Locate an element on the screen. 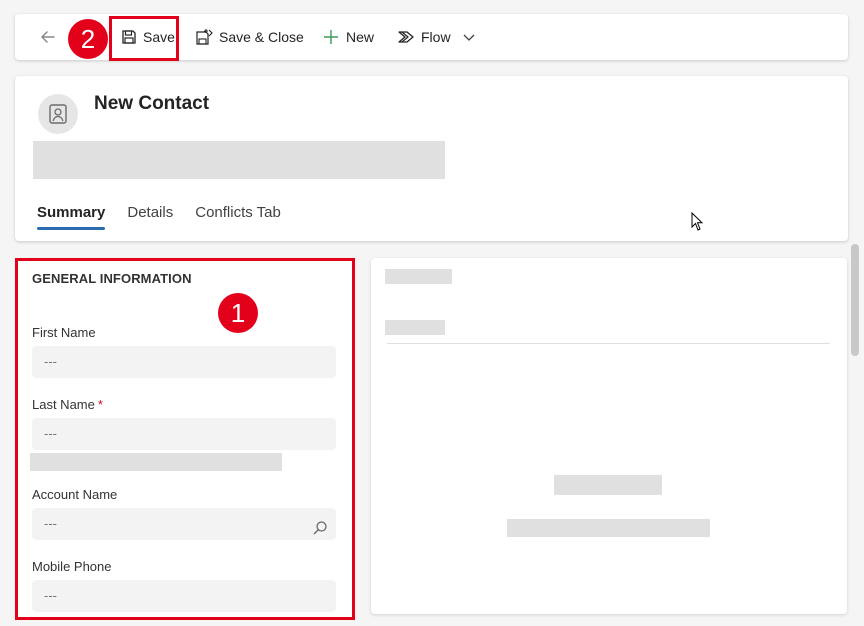 Image resolution: width=864 pixels, height=626 pixels. back-button is located at coordinates (48, 37).